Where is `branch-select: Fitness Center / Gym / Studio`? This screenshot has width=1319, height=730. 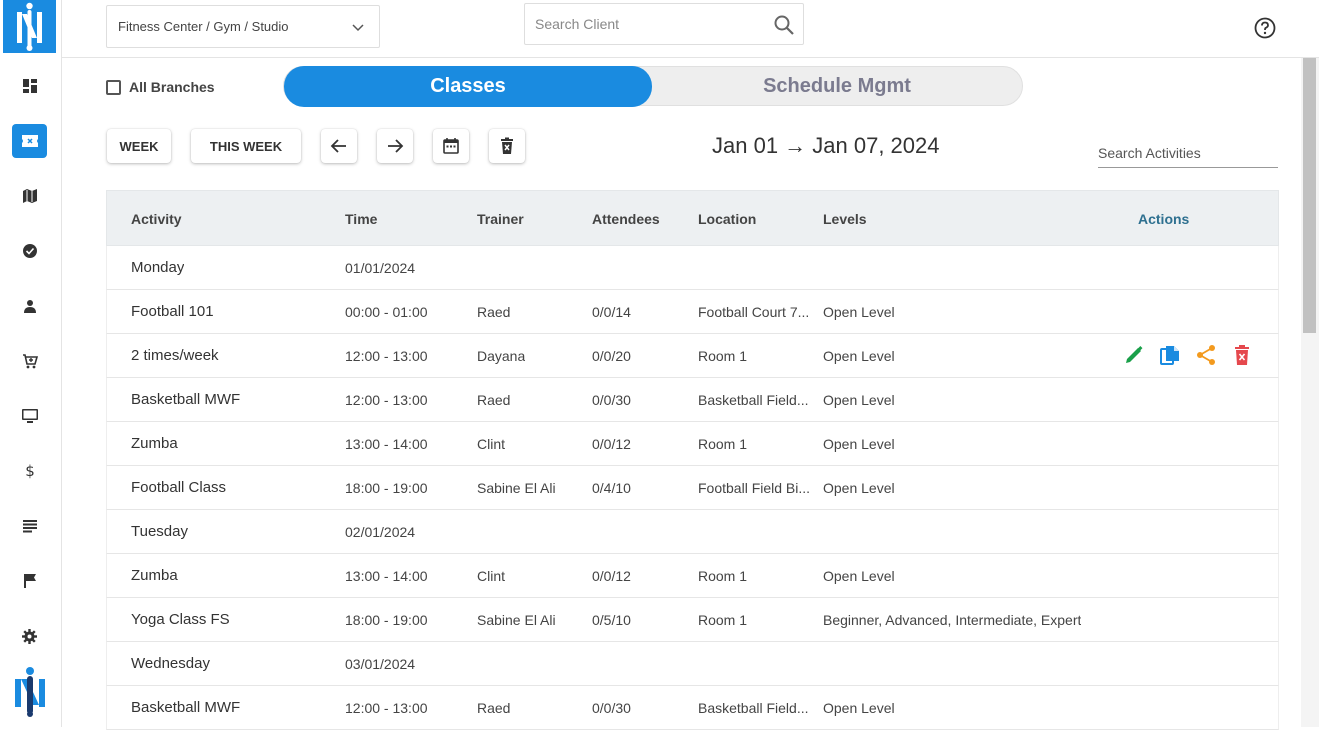
branch-select: Fitness Center / Gym / Studio is located at coordinates (243, 26).